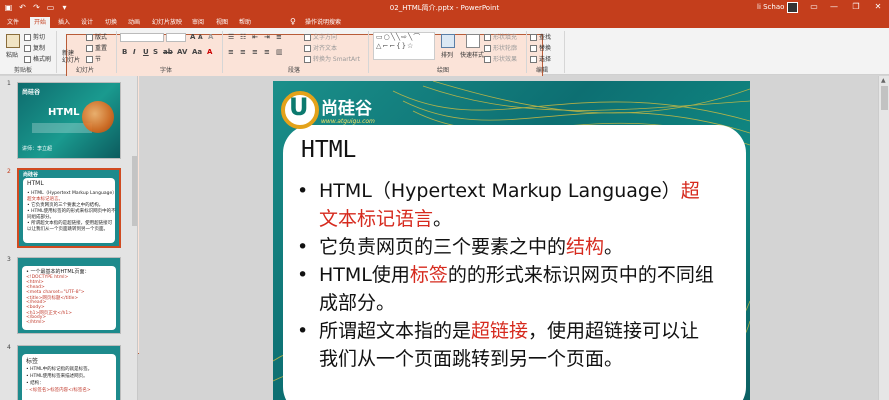 This screenshot has height=400, width=889. I want to click on slides-group-label: 幻灯片, so click(85, 70).